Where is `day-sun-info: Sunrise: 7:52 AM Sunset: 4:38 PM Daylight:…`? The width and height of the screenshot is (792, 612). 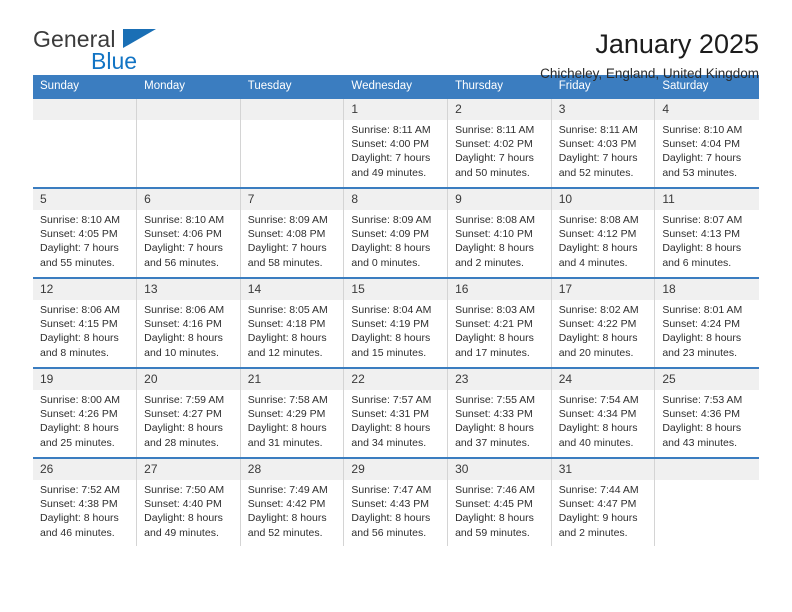 day-sun-info: Sunrise: 7:52 AM Sunset: 4:38 PM Daylight:… is located at coordinates (84, 510).